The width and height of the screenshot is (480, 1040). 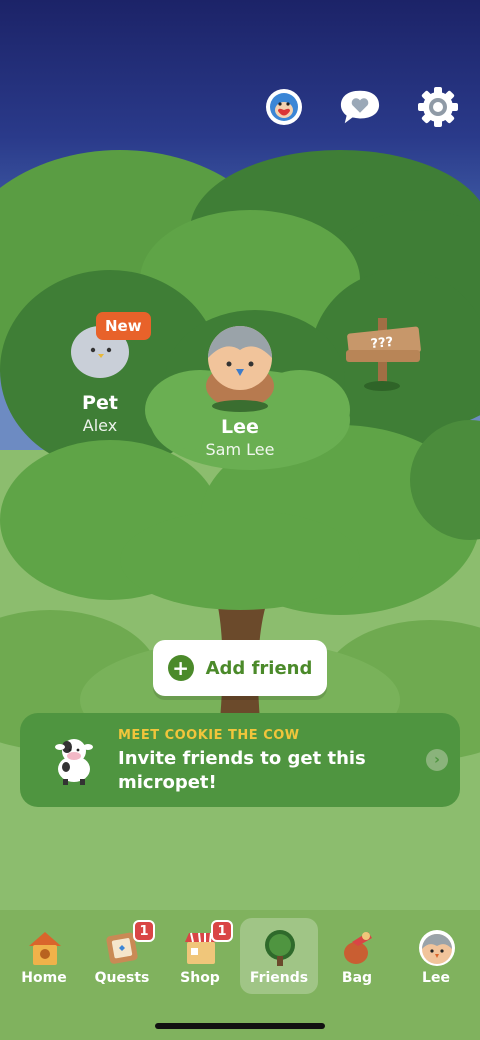 I want to click on home-indicator, so click(x=240, y=1026).